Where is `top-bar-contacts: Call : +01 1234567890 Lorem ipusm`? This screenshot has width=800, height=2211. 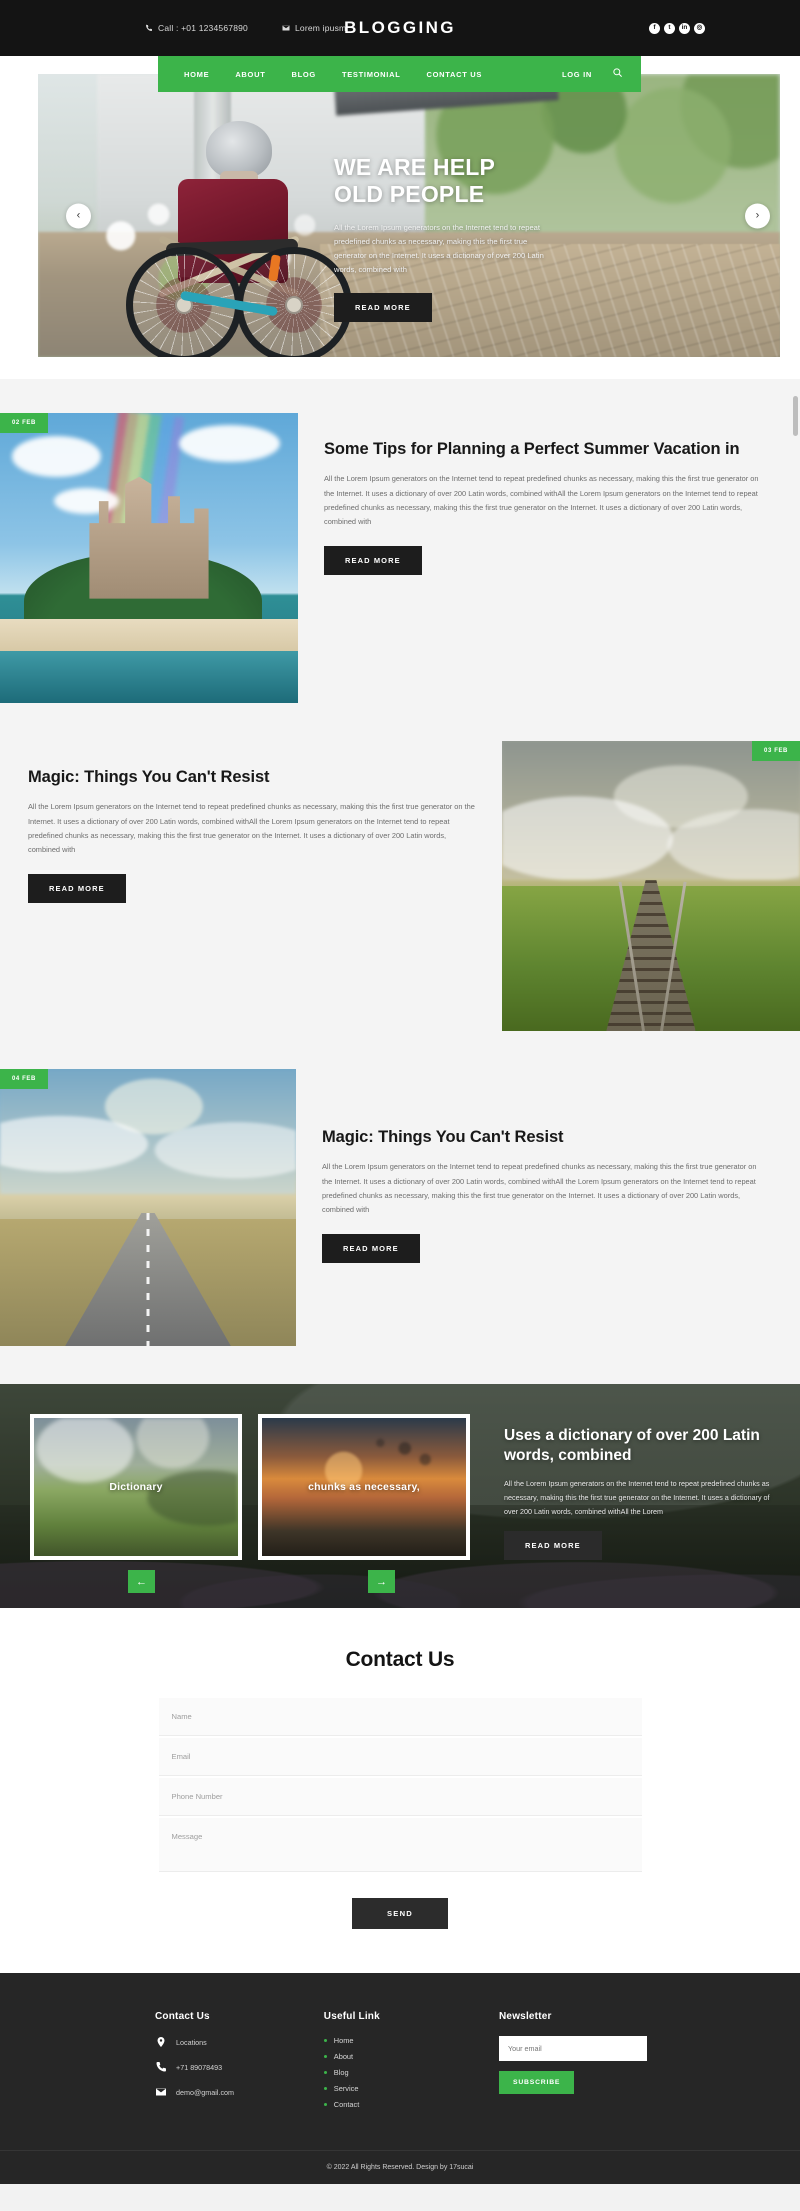 top-bar-contacts: Call : +01 1234567890 Lorem ipusm is located at coordinates (245, 28).